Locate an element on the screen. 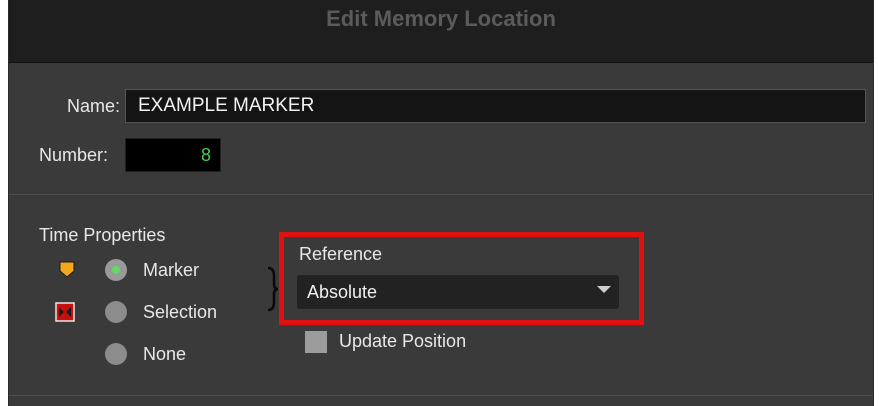 The height and width of the screenshot is (406, 879). number-input: 8 is located at coordinates (173, 155).